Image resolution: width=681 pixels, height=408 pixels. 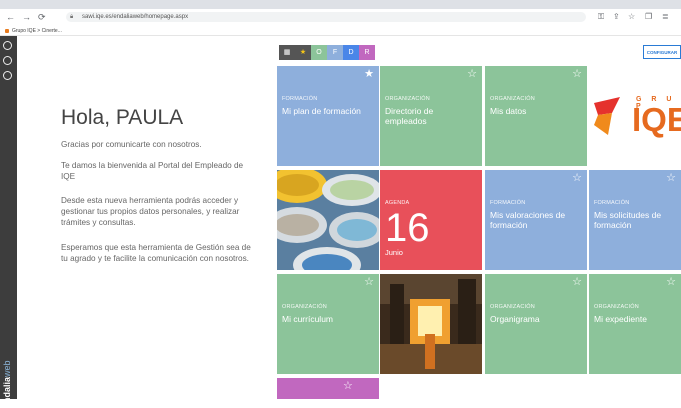 What do you see at coordinates (631, 17) in the screenshot?
I see `bookmark-star-icon: ☆` at bounding box center [631, 17].